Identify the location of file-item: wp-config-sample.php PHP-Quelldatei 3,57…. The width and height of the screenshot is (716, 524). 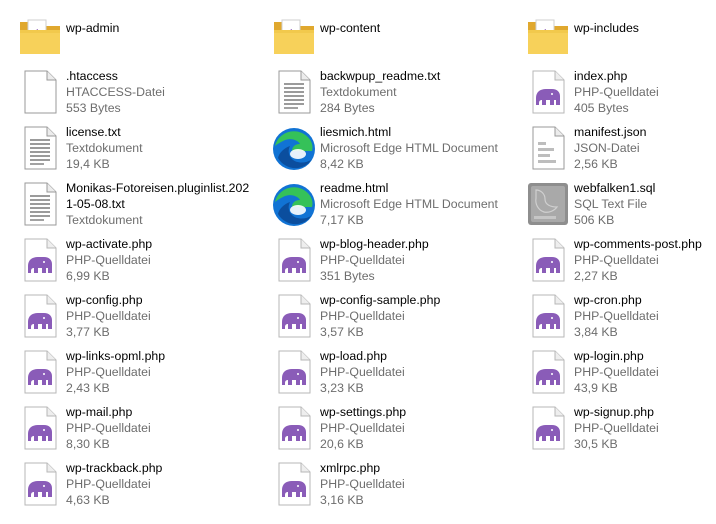
(379, 315).